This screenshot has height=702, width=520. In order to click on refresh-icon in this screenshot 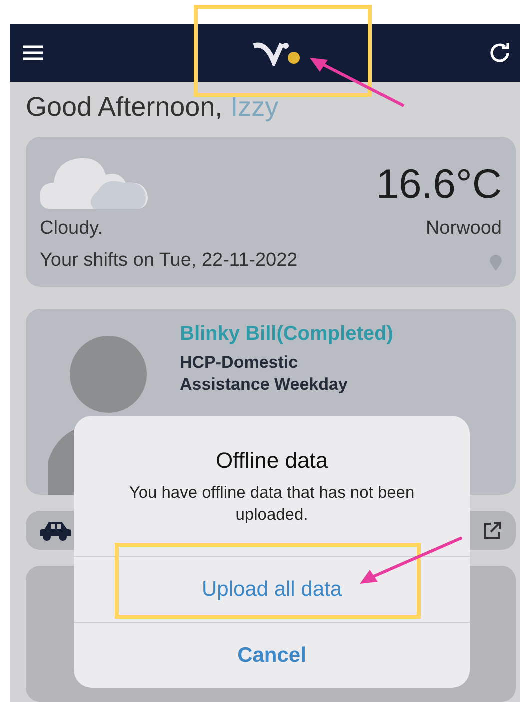, I will do `click(500, 53)`.